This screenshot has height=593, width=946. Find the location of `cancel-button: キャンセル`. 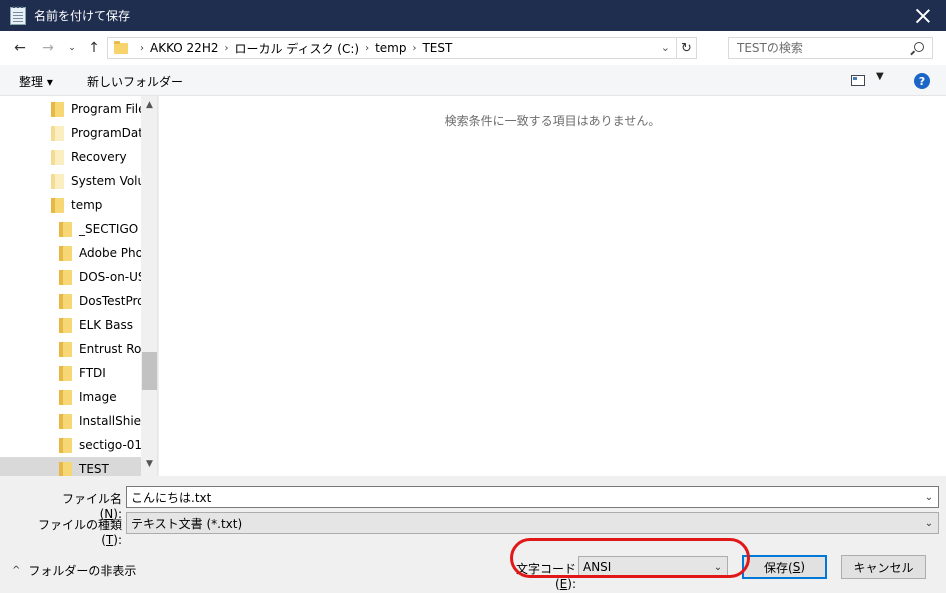

cancel-button: キャンセル is located at coordinates (883, 567).